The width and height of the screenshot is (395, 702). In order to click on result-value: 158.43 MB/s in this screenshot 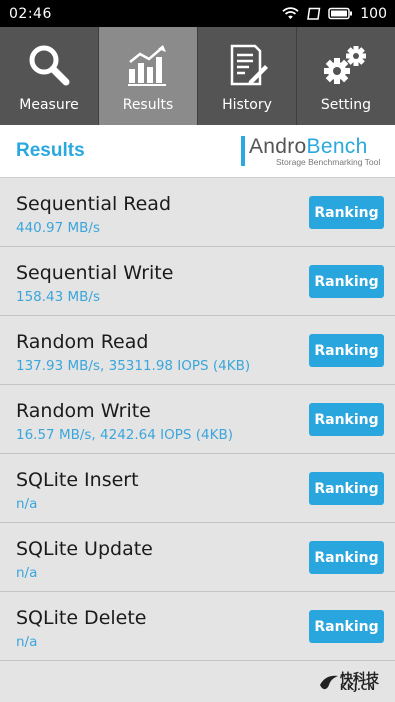, I will do `click(58, 297)`.